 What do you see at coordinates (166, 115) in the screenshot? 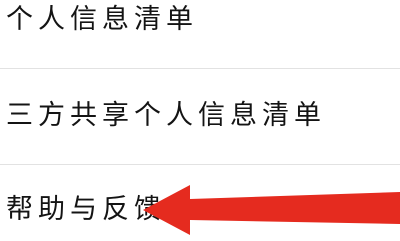
I see `menu-item-label: 三方共享个人信息清单` at bounding box center [166, 115].